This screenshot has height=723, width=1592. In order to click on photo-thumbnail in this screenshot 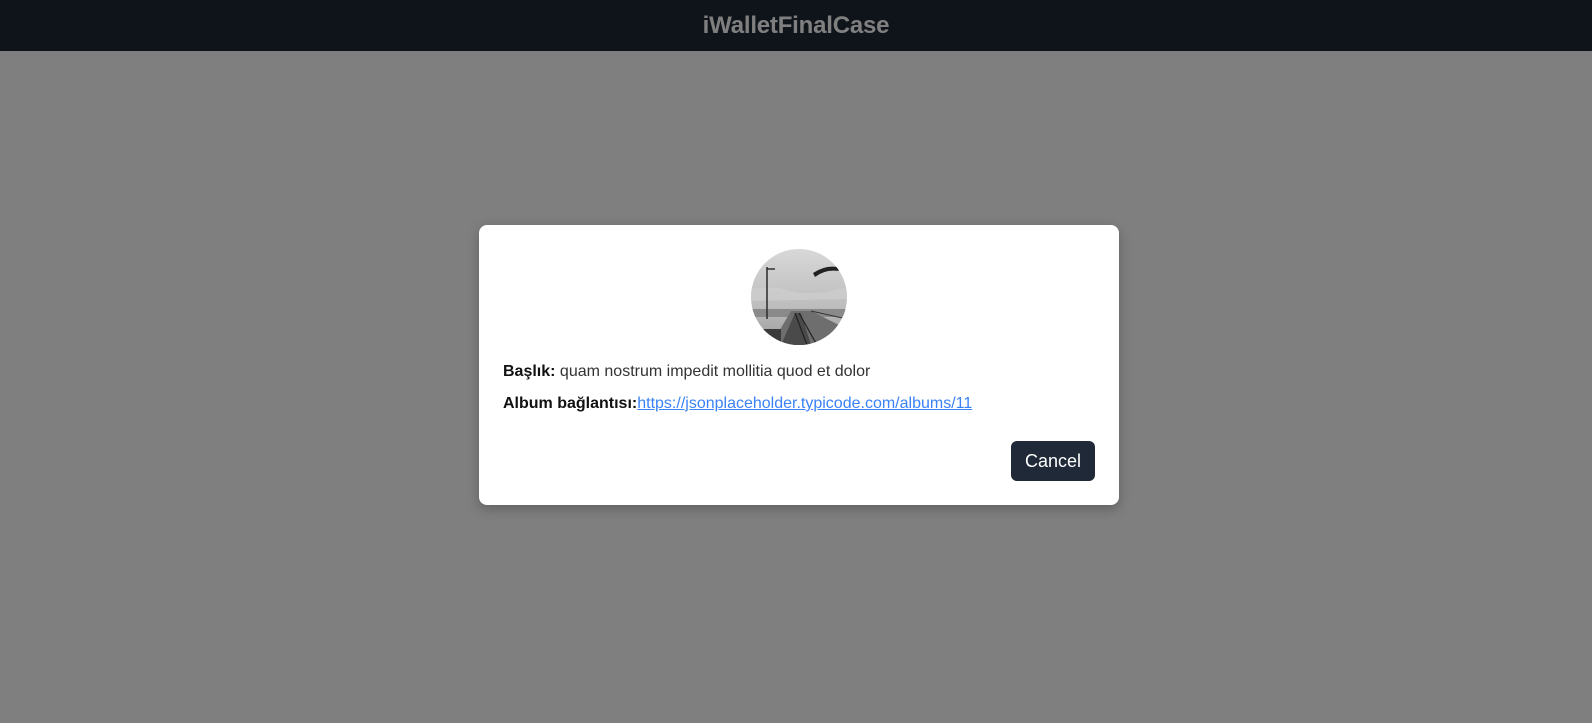, I will do `click(799, 297)`.